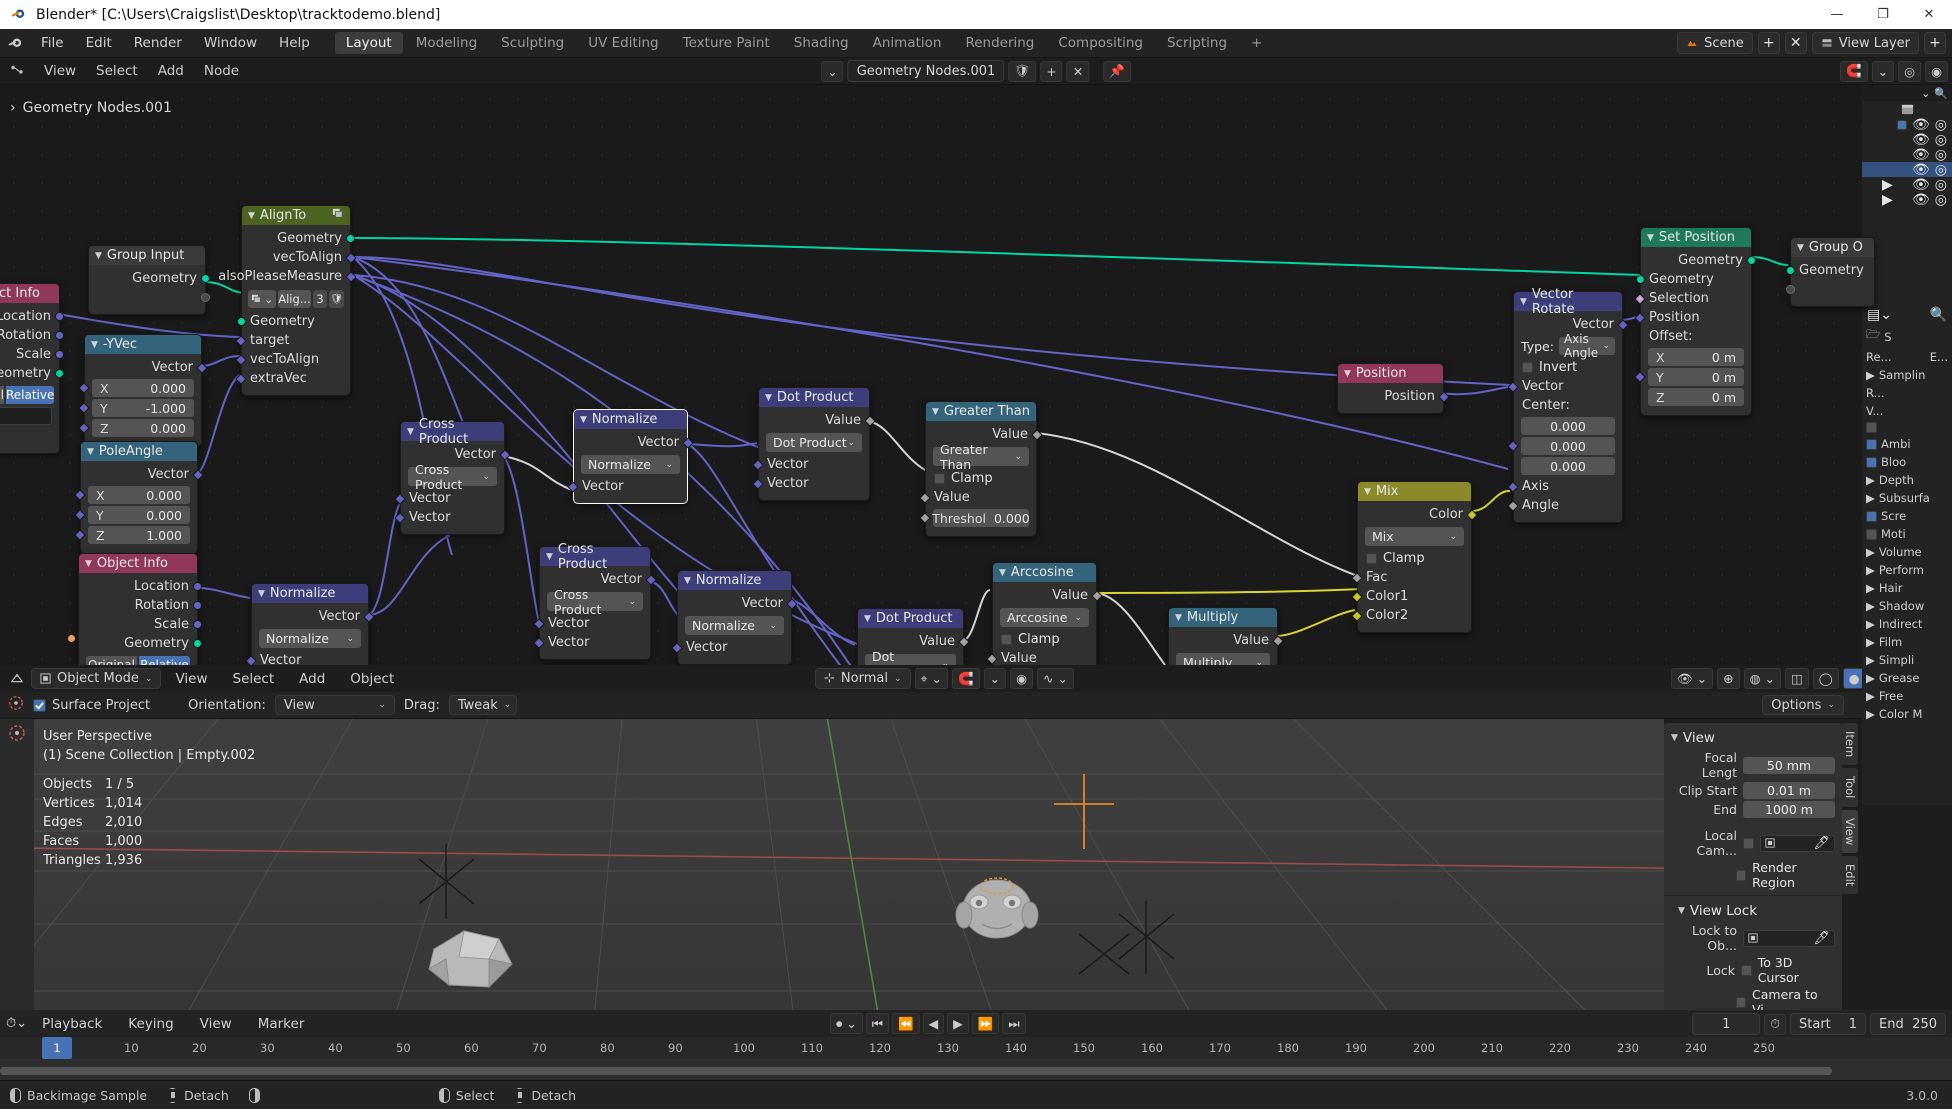  Describe the element at coordinates (372, 679) in the screenshot. I see `viewport-menu-object: Object` at that location.